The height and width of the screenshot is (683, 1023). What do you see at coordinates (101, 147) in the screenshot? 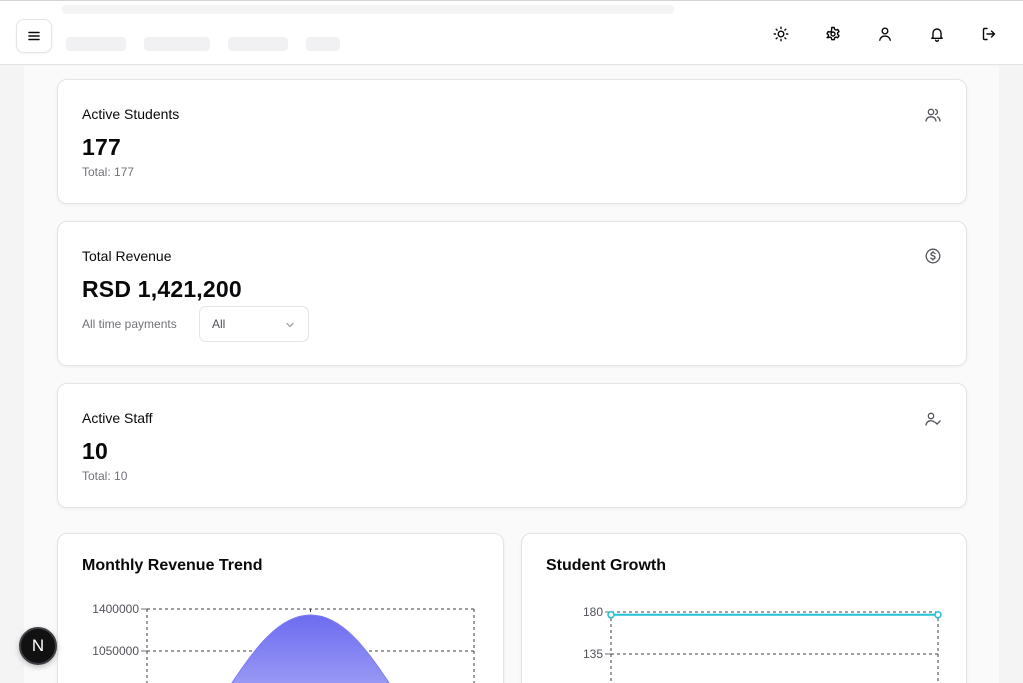
I see `active-students-value: 177` at bounding box center [101, 147].